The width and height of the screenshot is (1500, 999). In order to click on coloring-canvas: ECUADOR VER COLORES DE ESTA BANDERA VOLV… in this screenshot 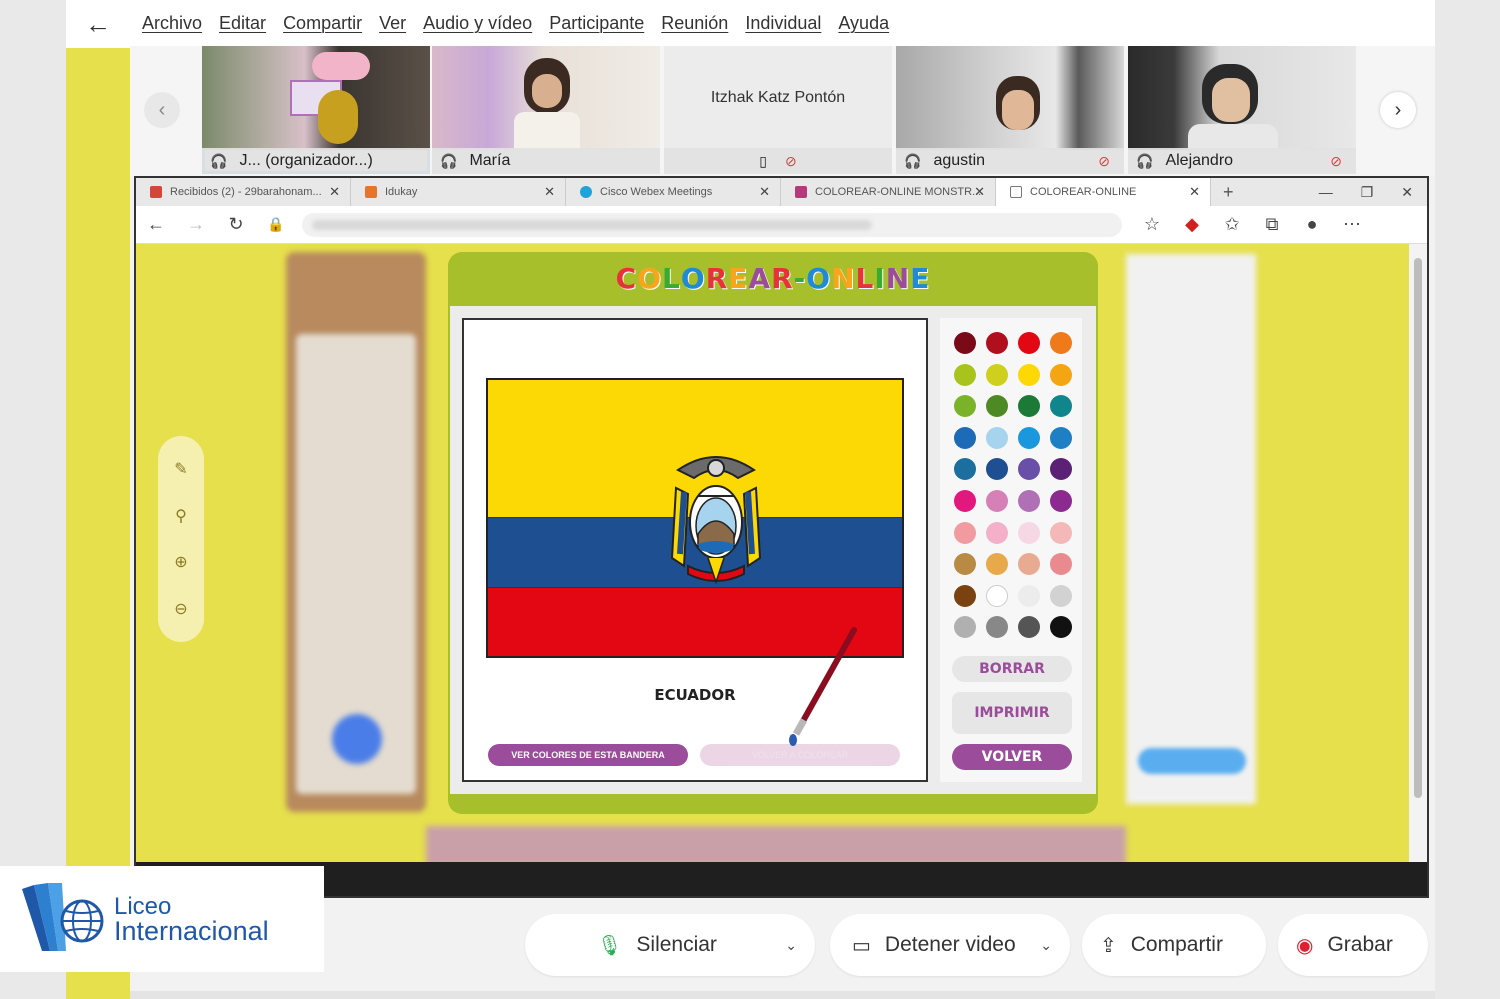, I will do `click(695, 550)`.